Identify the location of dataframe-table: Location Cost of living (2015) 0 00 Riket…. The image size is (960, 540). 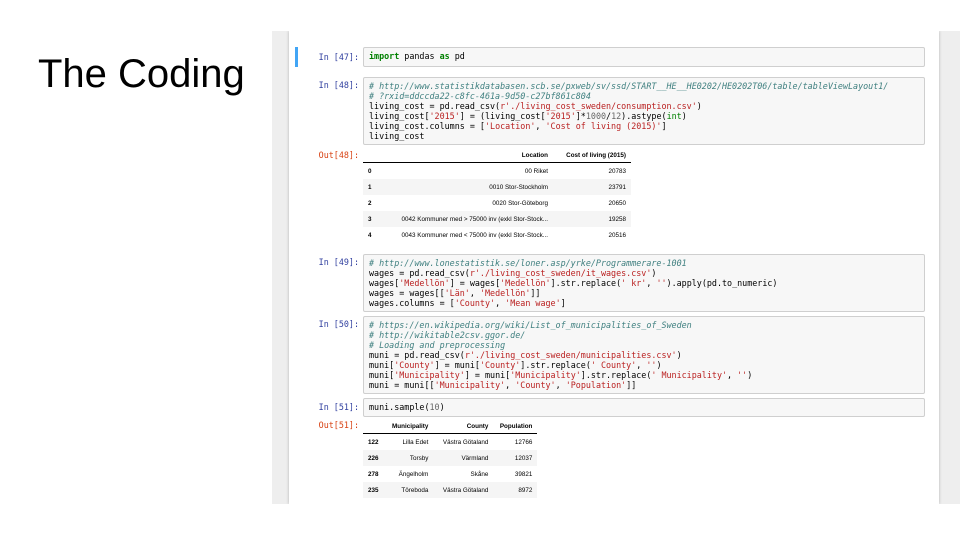
(497, 196).